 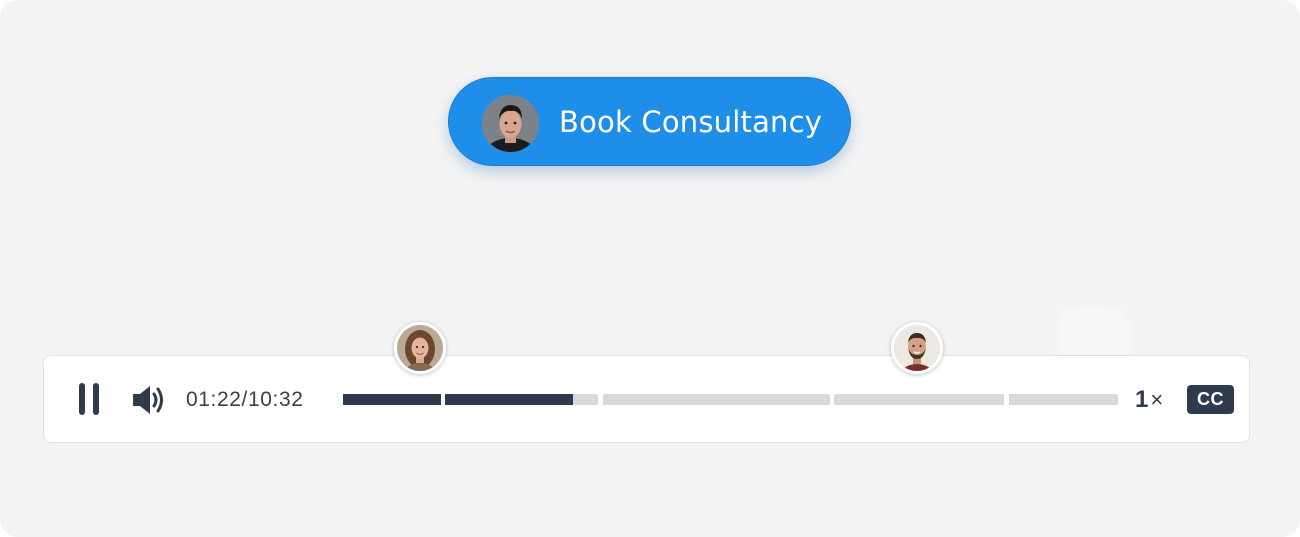 I want to click on pause-button, so click(x=91, y=399).